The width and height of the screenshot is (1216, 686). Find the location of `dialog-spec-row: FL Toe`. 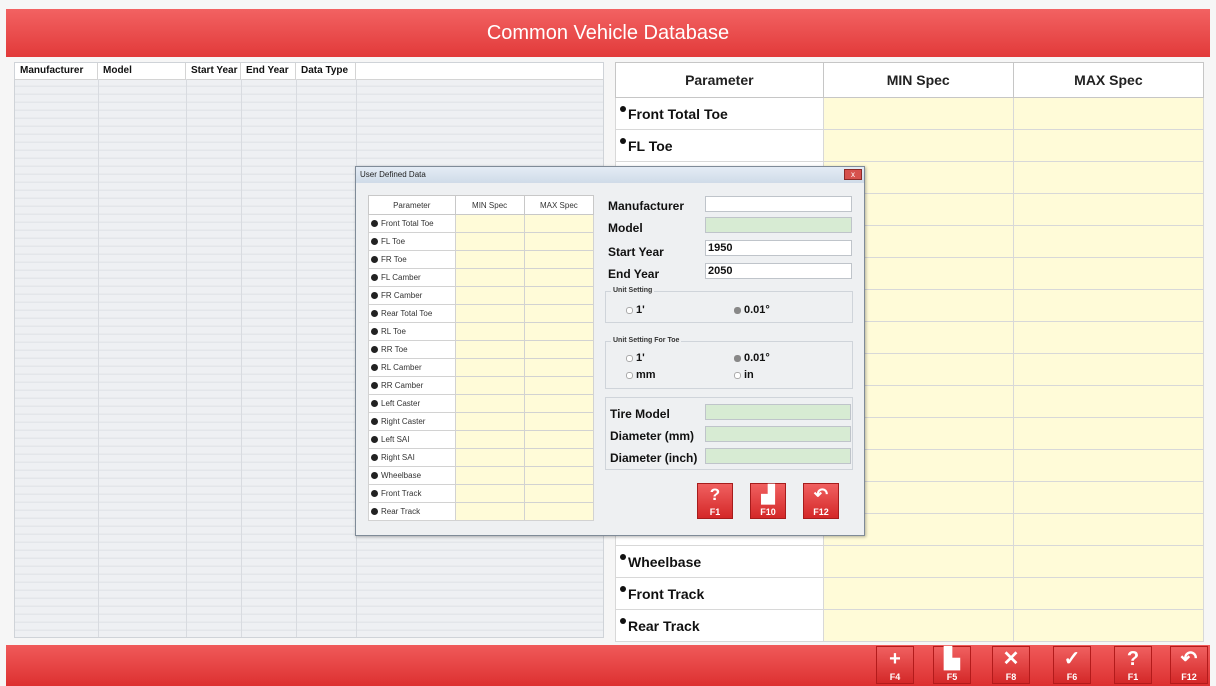

dialog-spec-row: FL Toe is located at coordinates (481, 241).